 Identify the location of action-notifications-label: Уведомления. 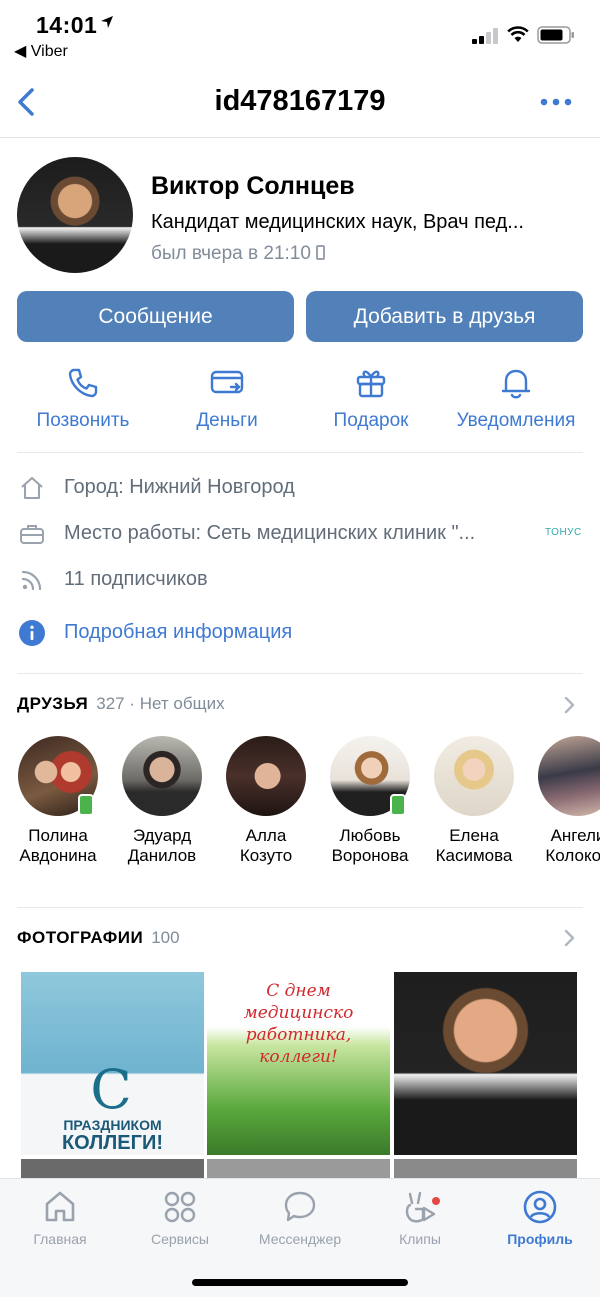
(516, 420).